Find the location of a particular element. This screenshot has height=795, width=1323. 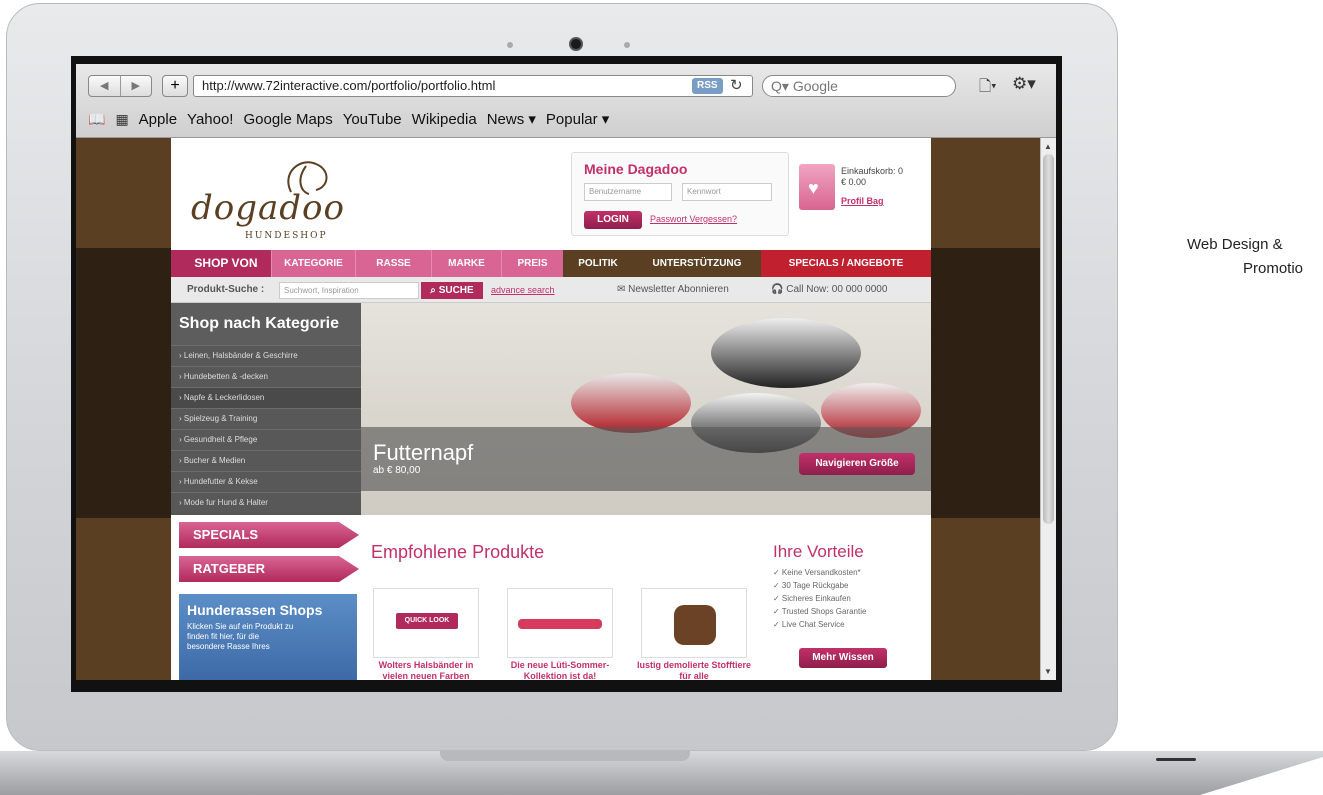

username-field: Benutzername is located at coordinates (628, 192).